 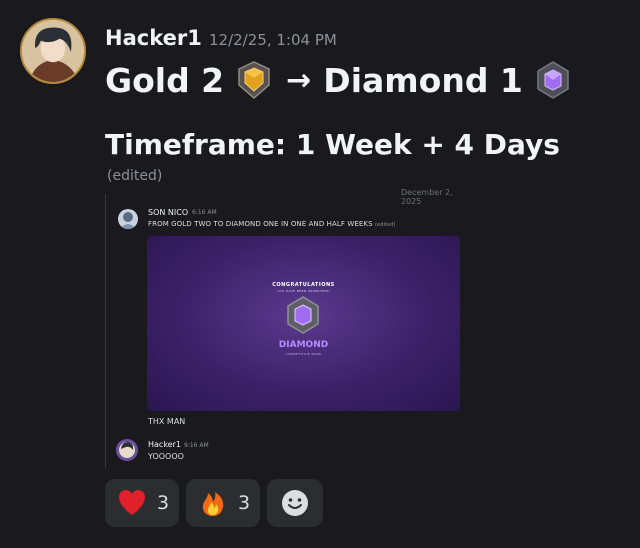 What do you see at coordinates (423, 80) in the screenshot?
I see `to-rank: Diamond 1` at bounding box center [423, 80].